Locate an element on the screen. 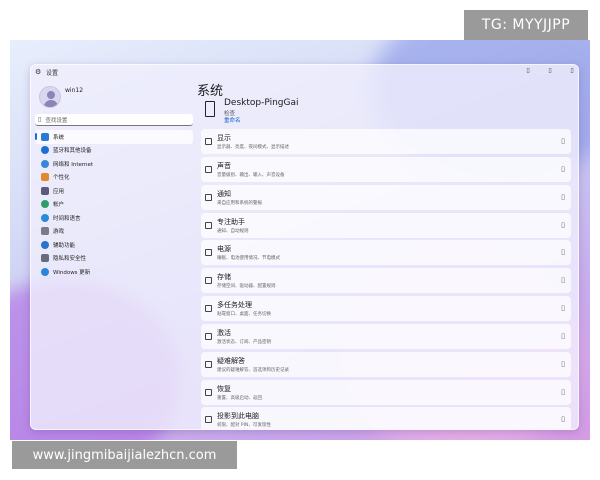  card-title: 疑难解答 is located at coordinates (231, 360).